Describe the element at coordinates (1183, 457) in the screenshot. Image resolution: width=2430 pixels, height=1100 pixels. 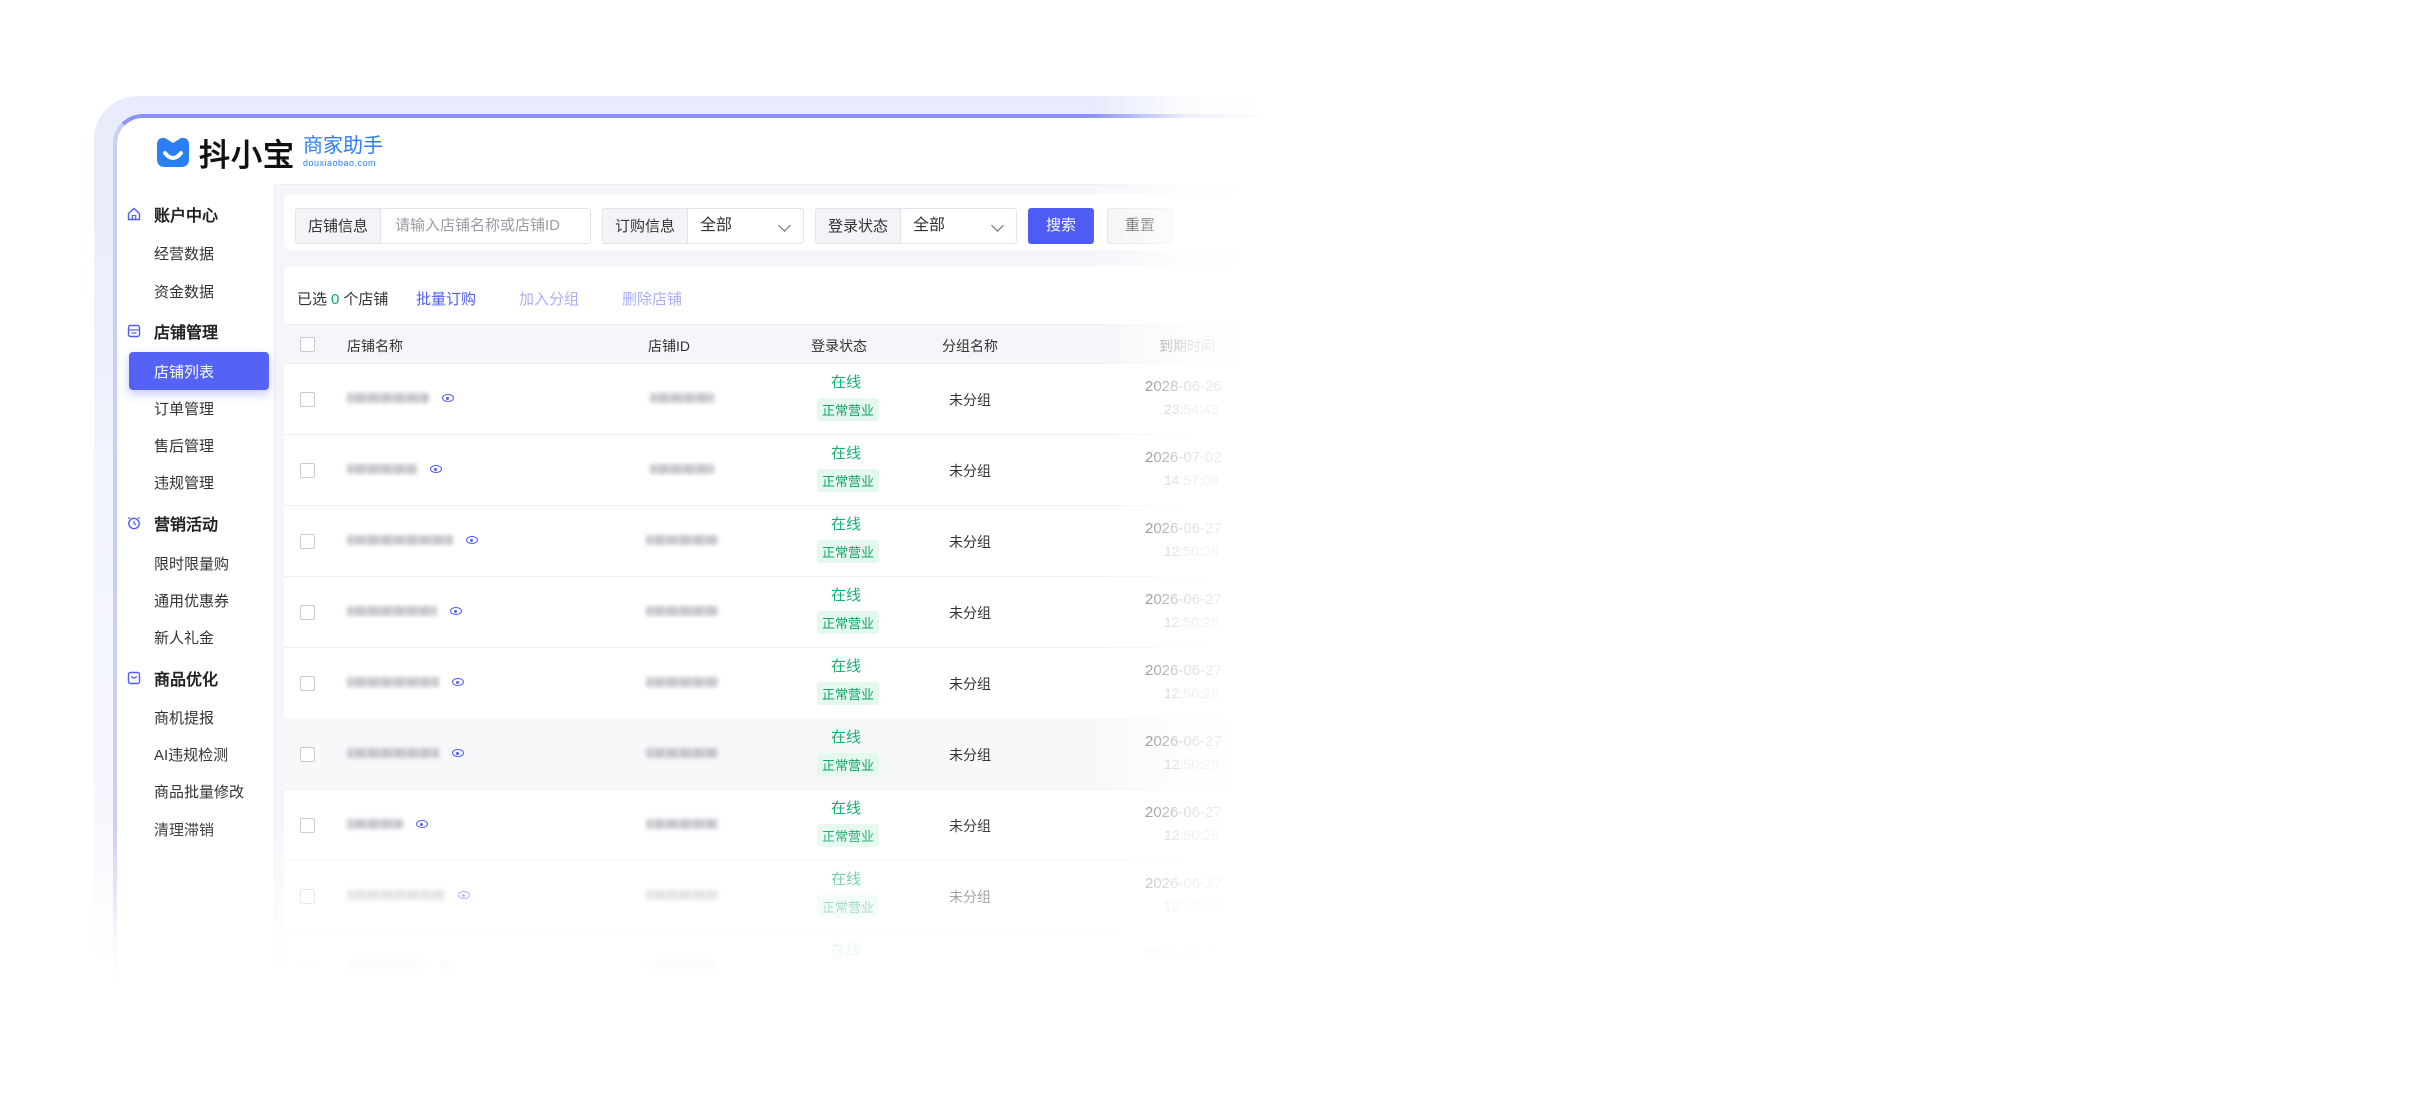
I see `expire-date: 2026-07-02` at that location.